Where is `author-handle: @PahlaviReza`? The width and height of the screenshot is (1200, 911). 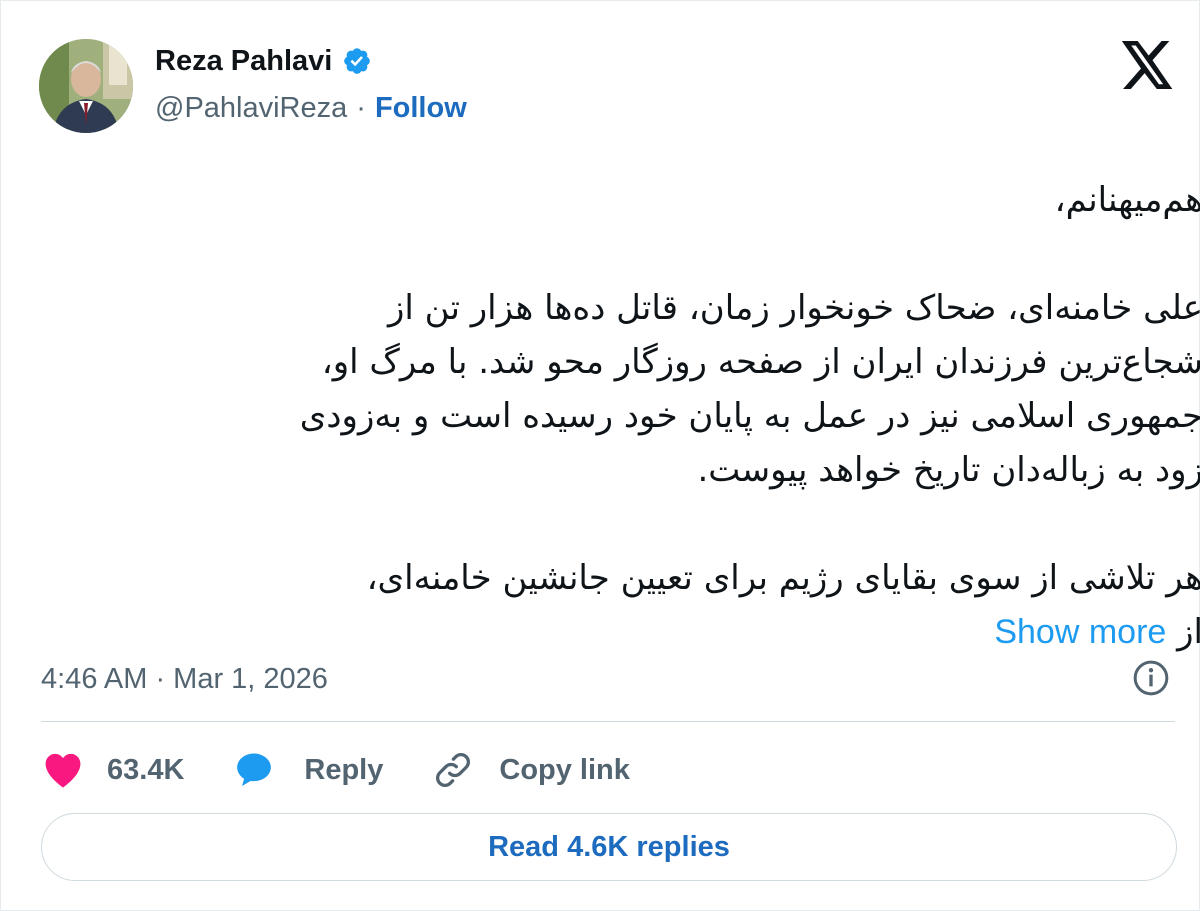 author-handle: @PahlaviReza is located at coordinates (251, 108).